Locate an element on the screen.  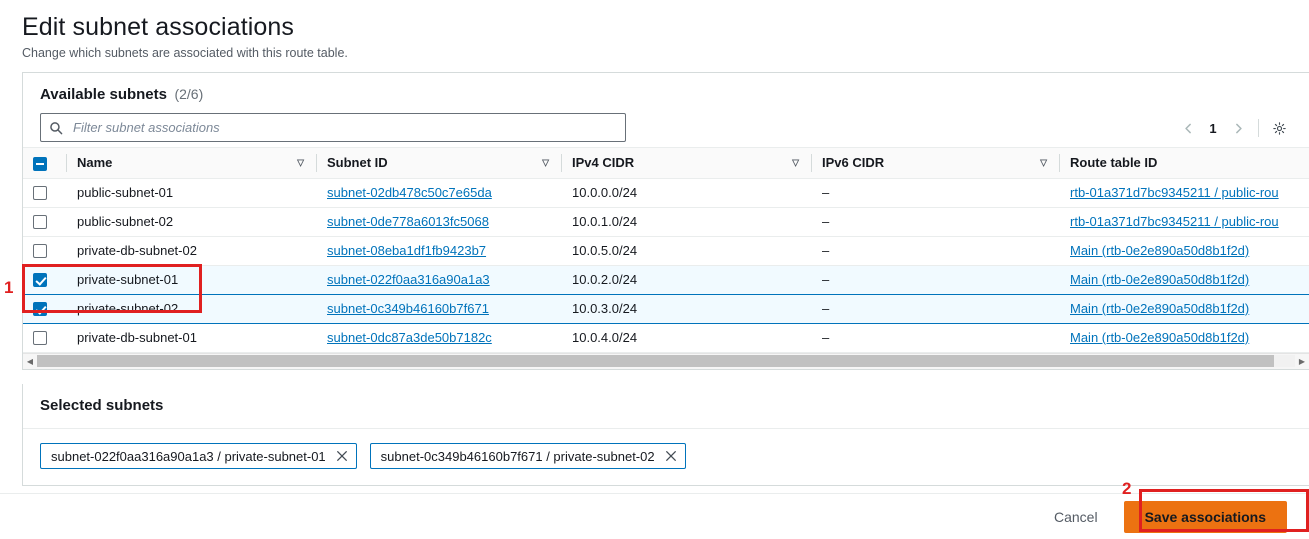
column-header-ipv4-cidr: IPv4 CIDR ▽ is located at coordinates (687, 163).